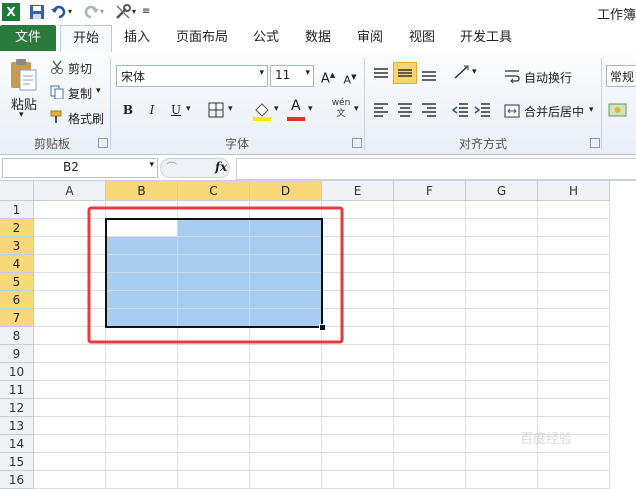 The image size is (636, 489). What do you see at coordinates (142, 444) in the screenshot?
I see `cell-B14` at bounding box center [142, 444].